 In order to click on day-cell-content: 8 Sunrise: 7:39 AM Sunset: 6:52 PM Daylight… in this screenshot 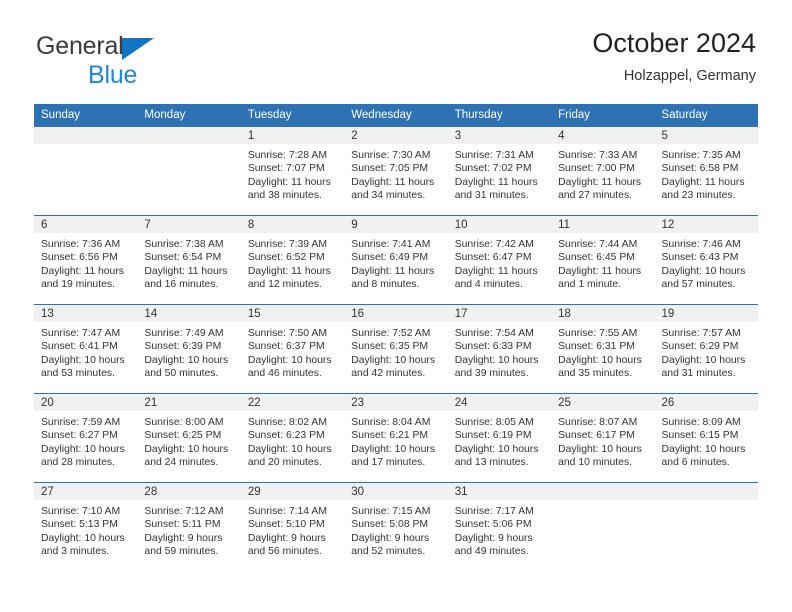, I will do `click(292, 260)`.